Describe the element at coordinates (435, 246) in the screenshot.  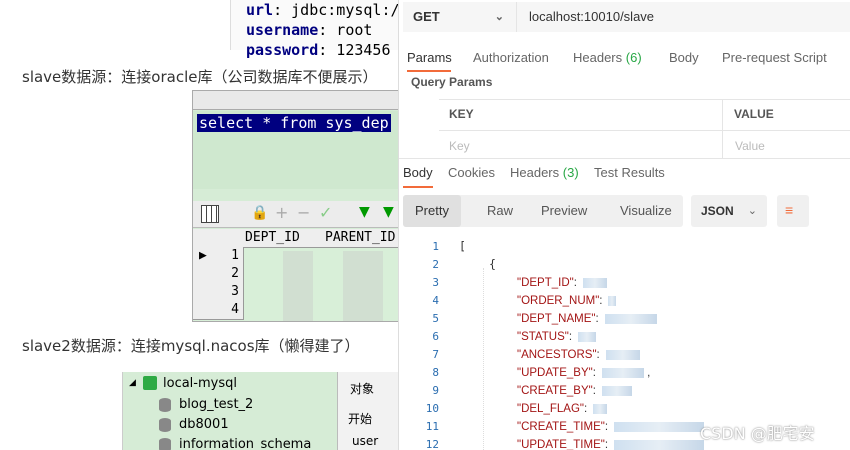
I see `line-number: 1` at that location.